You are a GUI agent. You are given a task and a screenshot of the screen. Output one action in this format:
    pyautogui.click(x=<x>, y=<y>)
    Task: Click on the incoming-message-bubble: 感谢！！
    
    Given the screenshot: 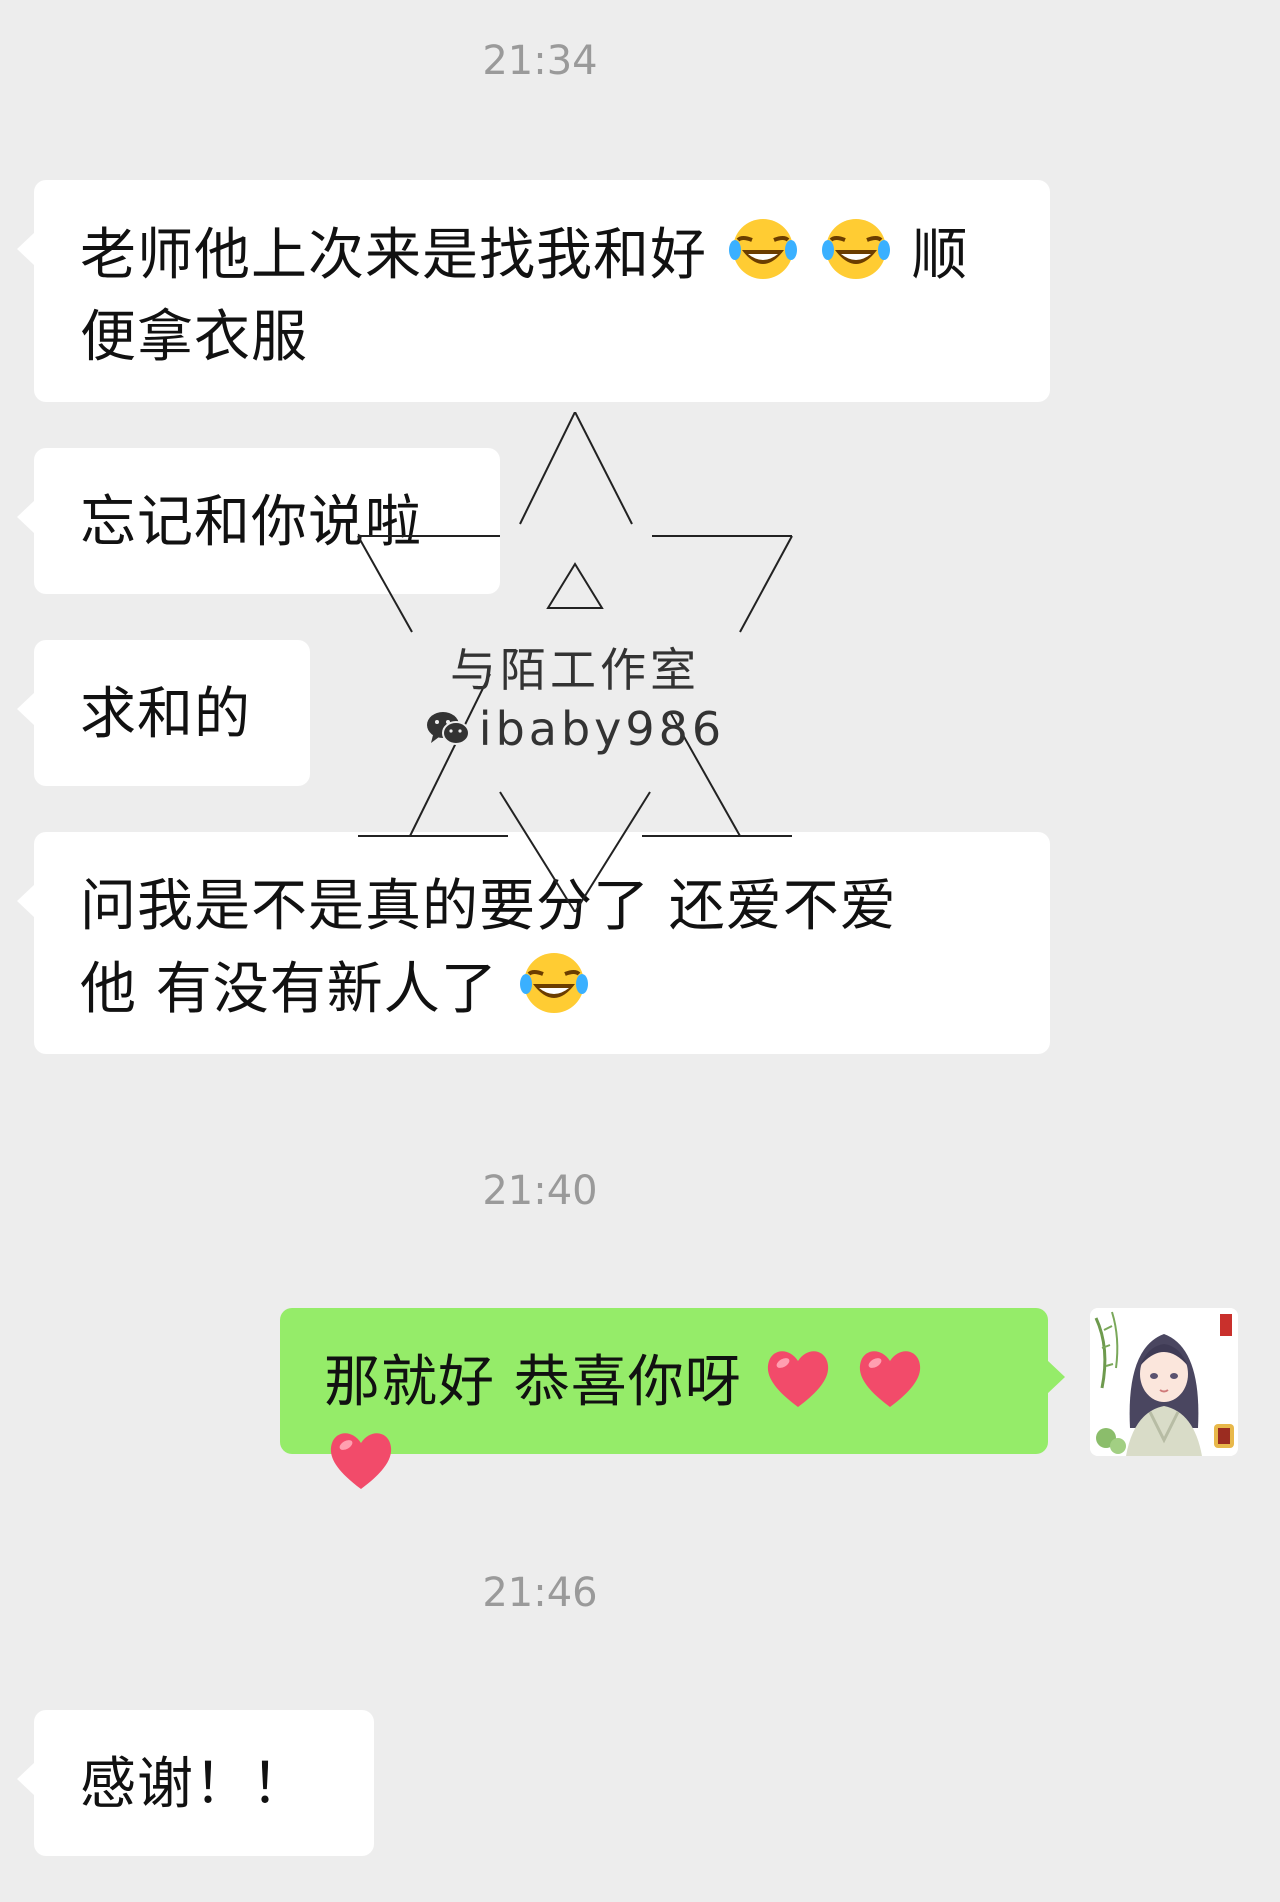 What is the action you would take?
    pyautogui.click(x=195, y=1783)
    